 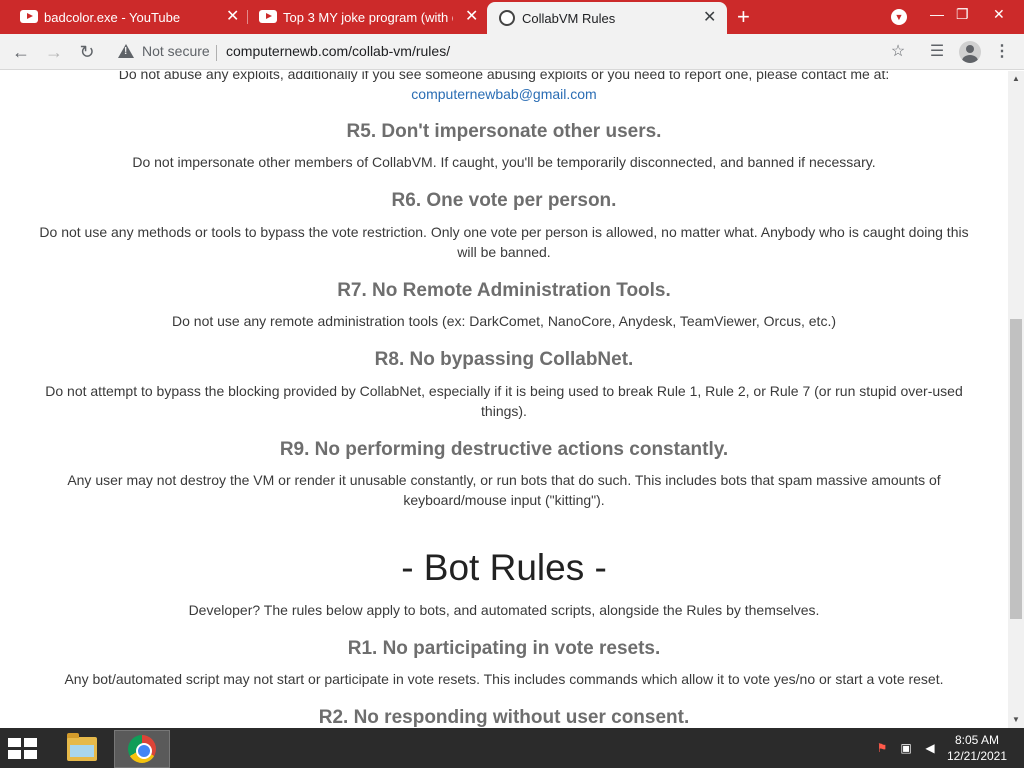 I want to click on chrome-taskbar-button, so click(x=142, y=749).